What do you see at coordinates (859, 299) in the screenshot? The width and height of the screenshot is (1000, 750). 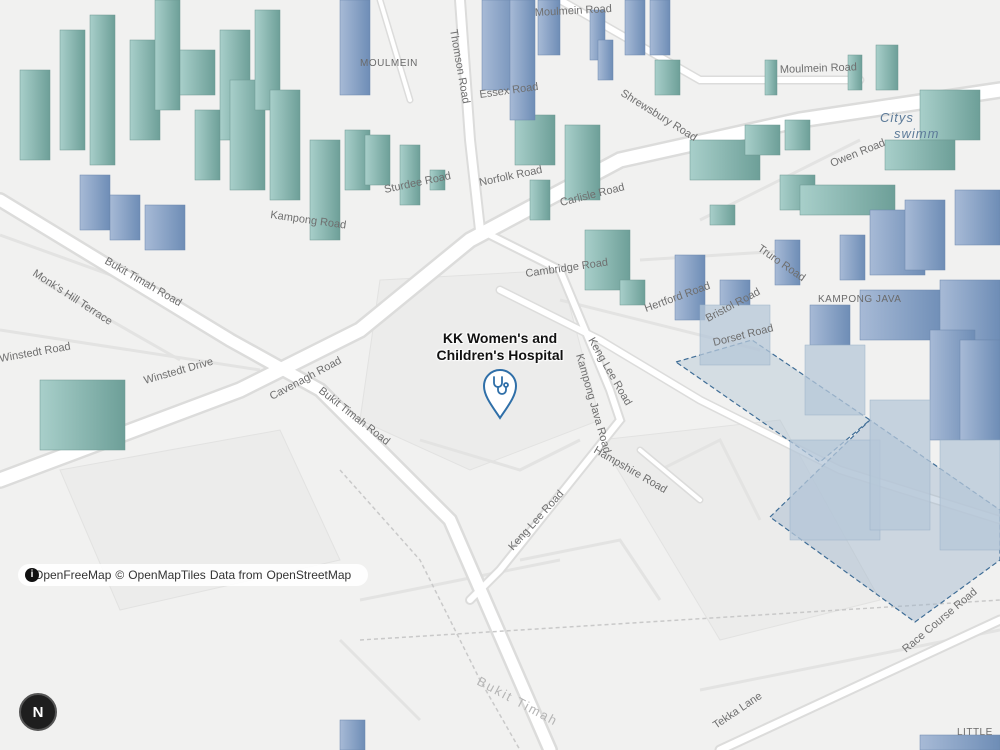 I see `area-label: KAMPONG JAVA` at bounding box center [859, 299].